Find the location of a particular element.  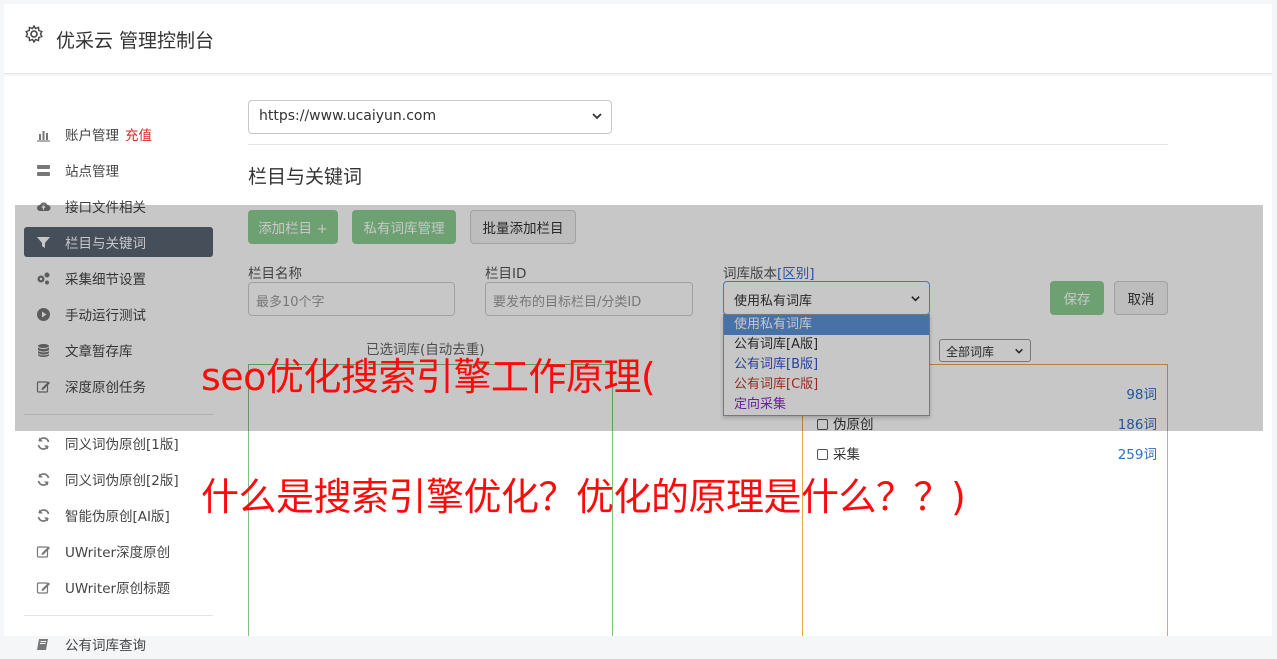

site-select-value: https://www.ucaiyun.com is located at coordinates (348, 116).